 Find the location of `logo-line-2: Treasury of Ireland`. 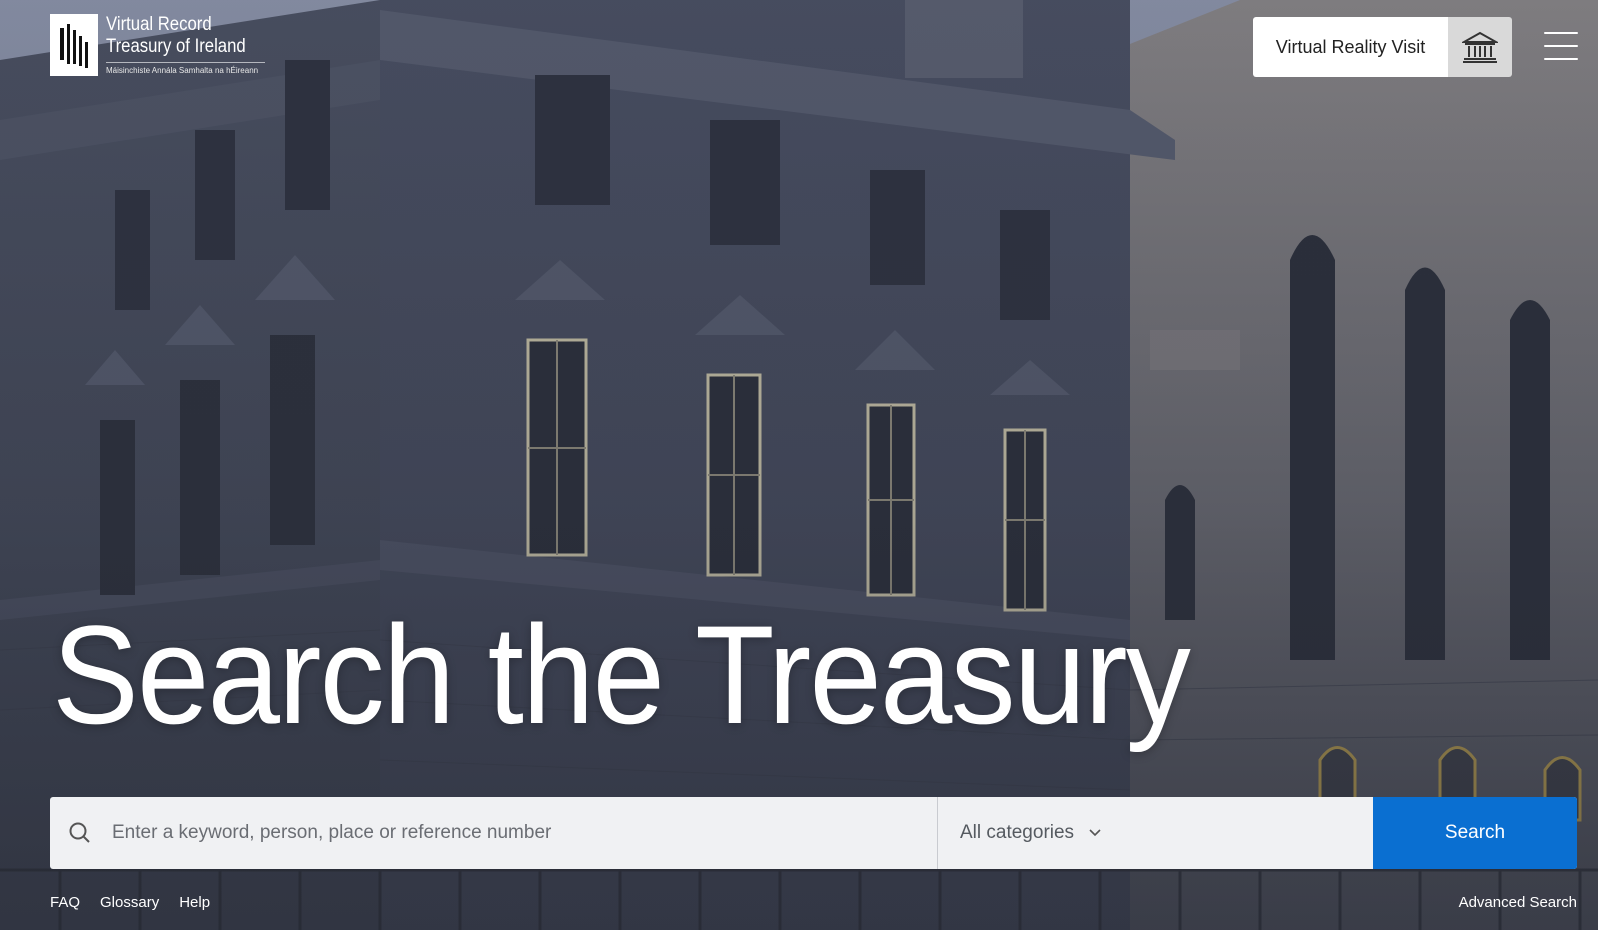

logo-line-2: Treasury of Ireland is located at coordinates (176, 46).